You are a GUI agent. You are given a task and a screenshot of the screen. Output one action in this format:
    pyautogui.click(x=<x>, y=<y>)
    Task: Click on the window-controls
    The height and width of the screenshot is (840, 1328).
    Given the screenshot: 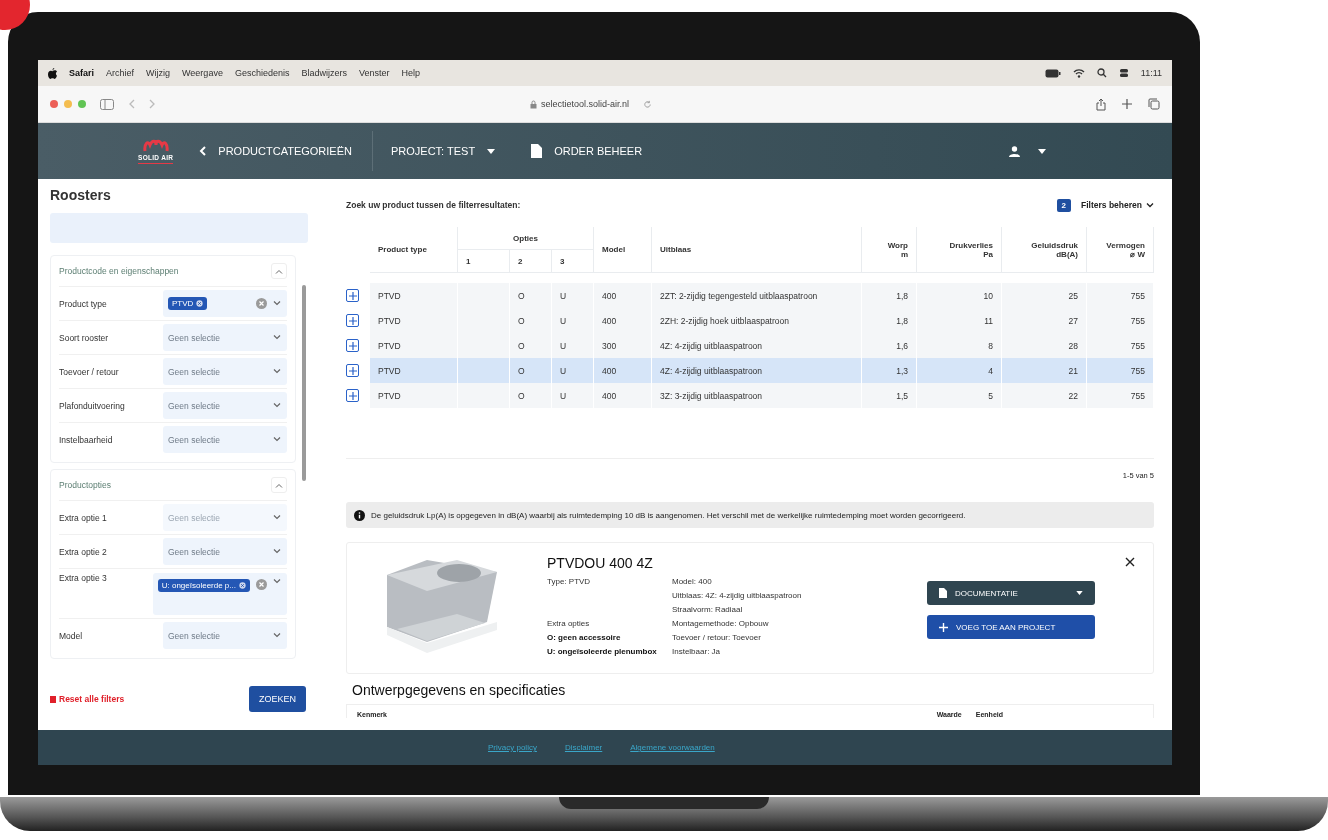 What is the action you would take?
    pyautogui.click(x=68, y=104)
    